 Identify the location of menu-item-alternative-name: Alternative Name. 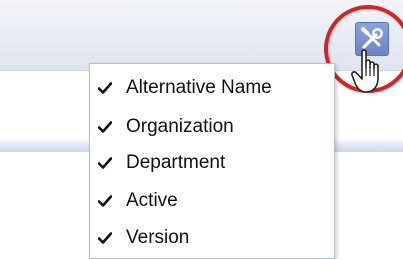
(212, 88).